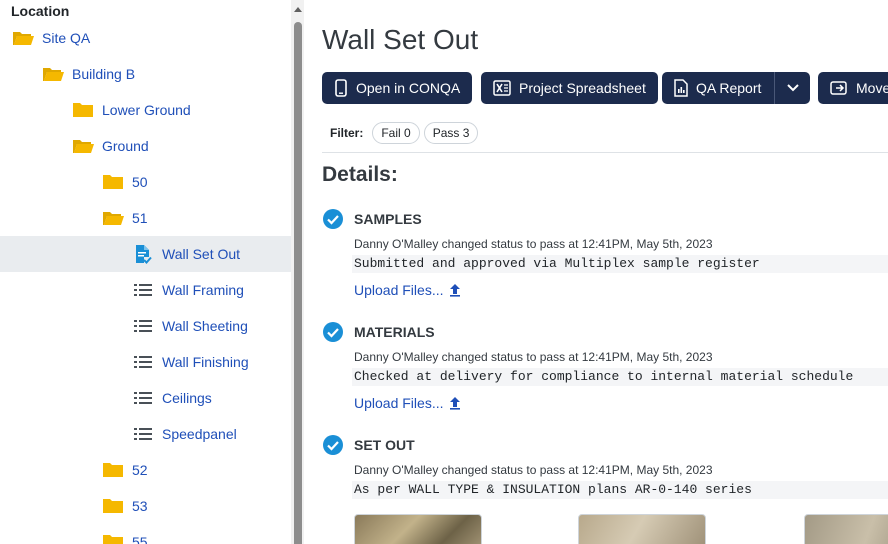 This screenshot has width=888, height=544. I want to click on checked-document-icon, so click(143, 254).